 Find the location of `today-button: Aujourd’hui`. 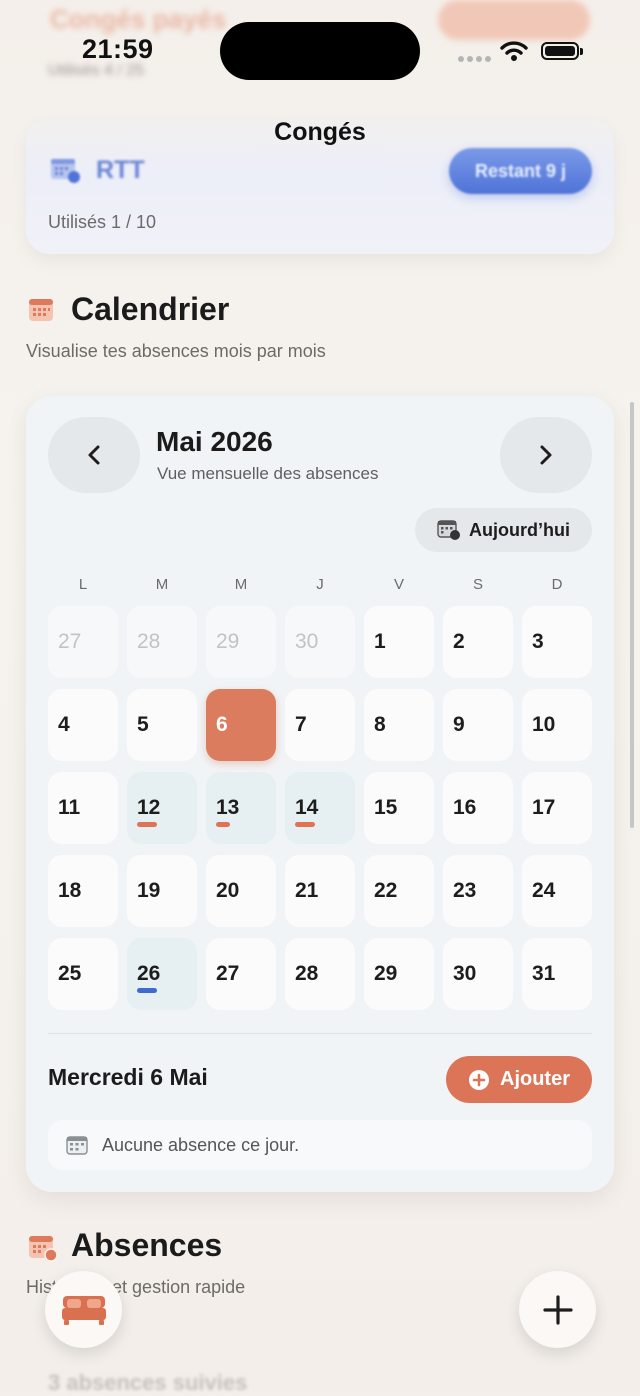

today-button: Aujourd’hui is located at coordinates (503, 530).